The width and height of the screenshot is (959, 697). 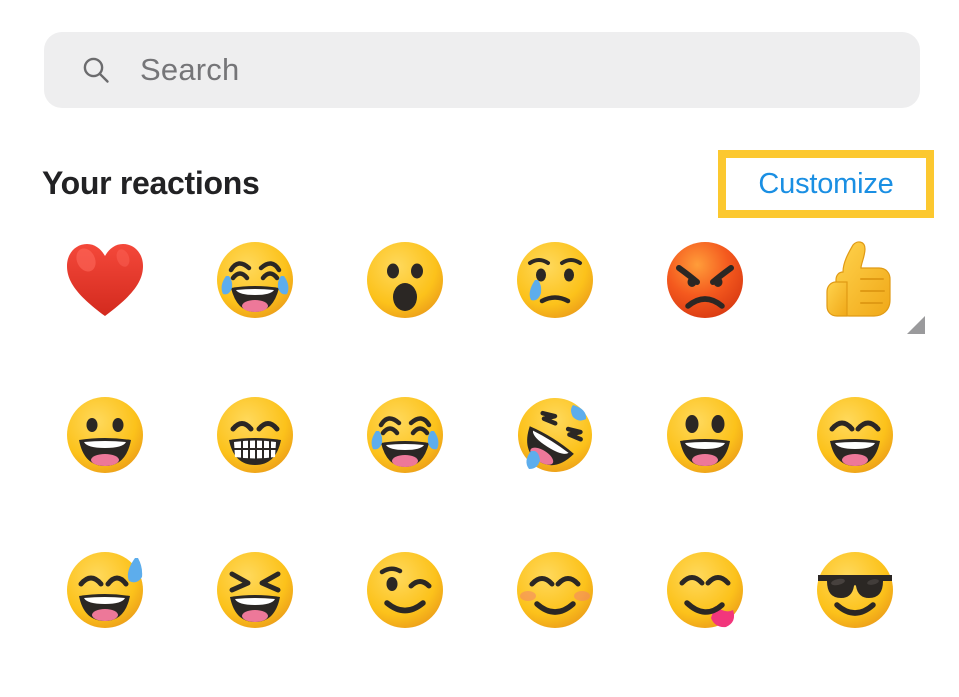 What do you see at coordinates (96, 70) in the screenshot?
I see `search-icon` at bounding box center [96, 70].